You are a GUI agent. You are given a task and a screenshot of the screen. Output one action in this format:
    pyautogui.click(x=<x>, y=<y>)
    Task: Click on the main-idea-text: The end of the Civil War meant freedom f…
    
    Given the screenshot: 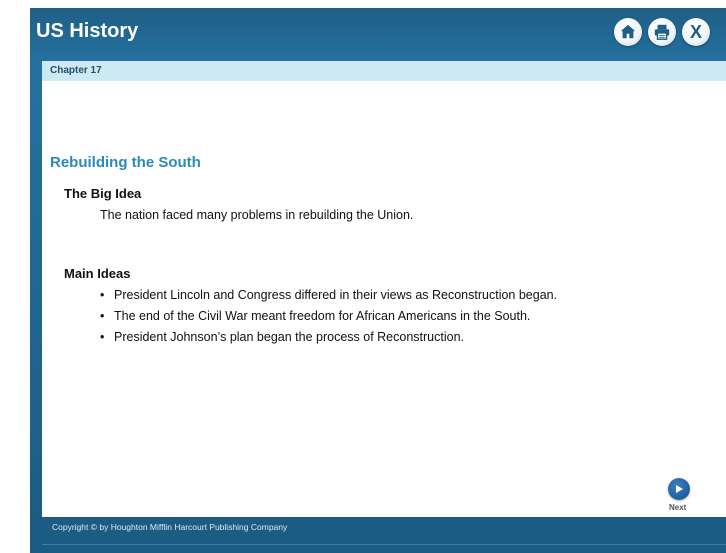 What is the action you would take?
    pyautogui.click(x=322, y=316)
    